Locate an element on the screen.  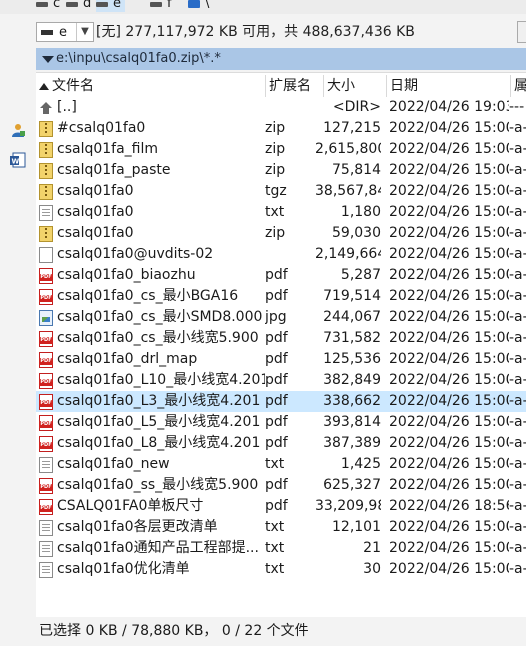
file-name: #csalq01fa0 is located at coordinates (101, 128).